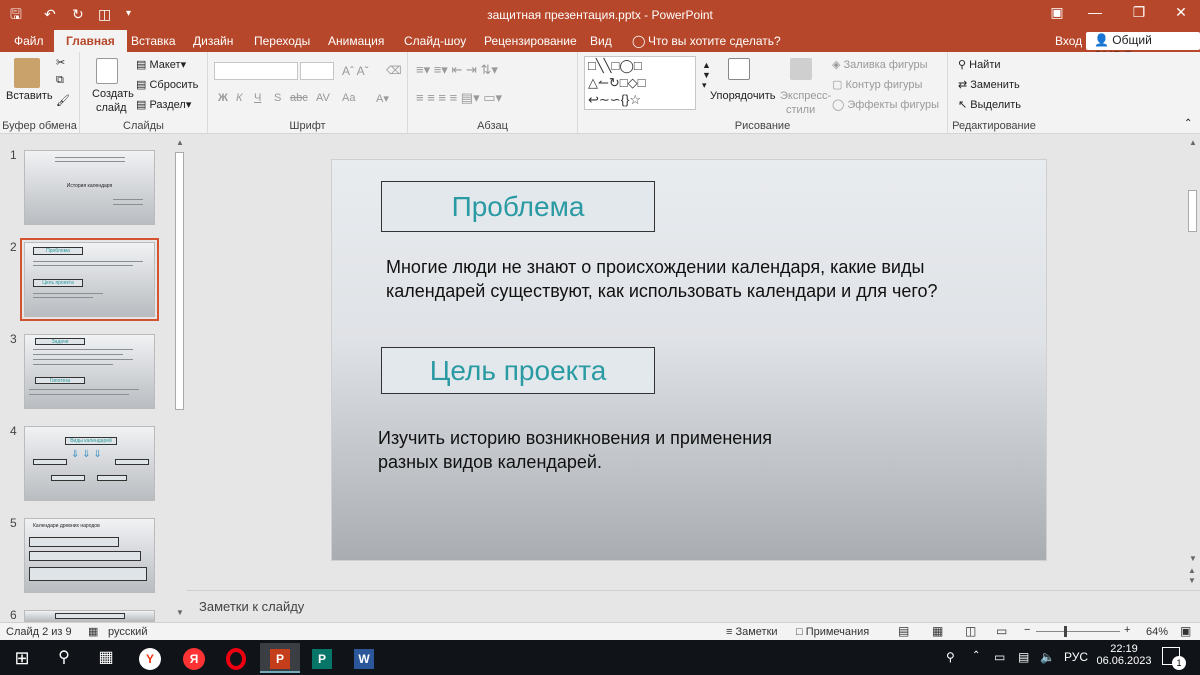 Image resolution: width=1200 pixels, height=675 pixels. Describe the element at coordinates (1068, 41) in the screenshot. I see `sign-in-link: Вход` at that location.